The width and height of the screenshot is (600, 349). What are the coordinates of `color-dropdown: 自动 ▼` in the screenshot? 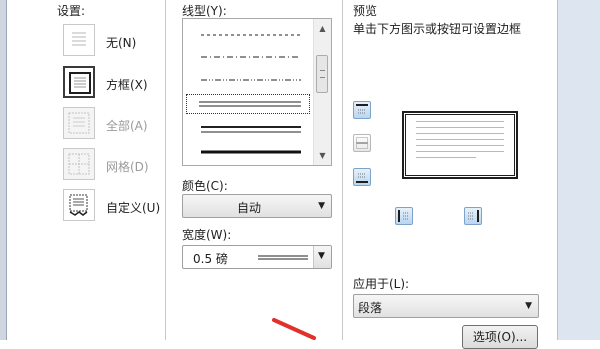 It's located at (257, 206).